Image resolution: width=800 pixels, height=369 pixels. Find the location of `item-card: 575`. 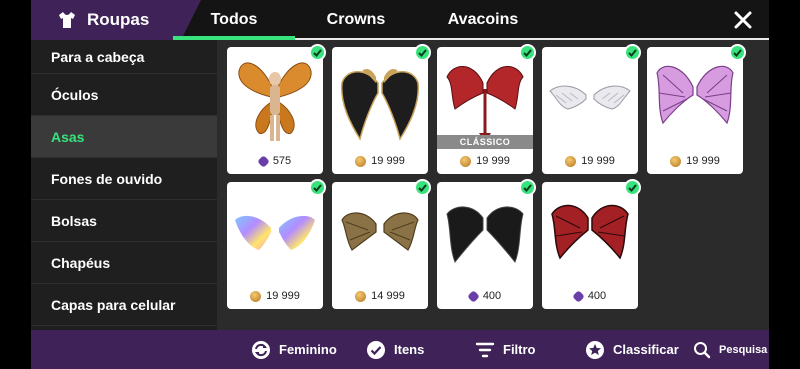

item-card: 575 is located at coordinates (276, 109).